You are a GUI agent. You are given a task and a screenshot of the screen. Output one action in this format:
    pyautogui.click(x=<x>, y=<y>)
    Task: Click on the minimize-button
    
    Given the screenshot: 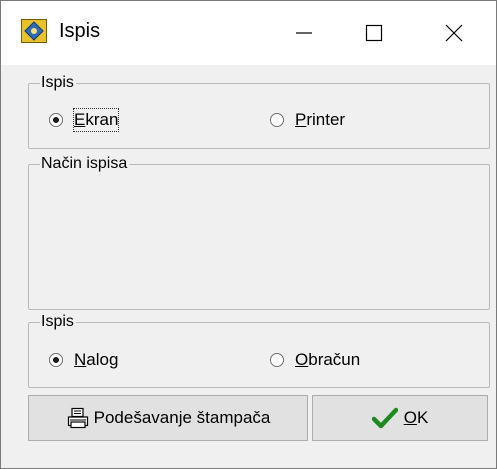 What is the action you would take?
    pyautogui.click(x=304, y=33)
    